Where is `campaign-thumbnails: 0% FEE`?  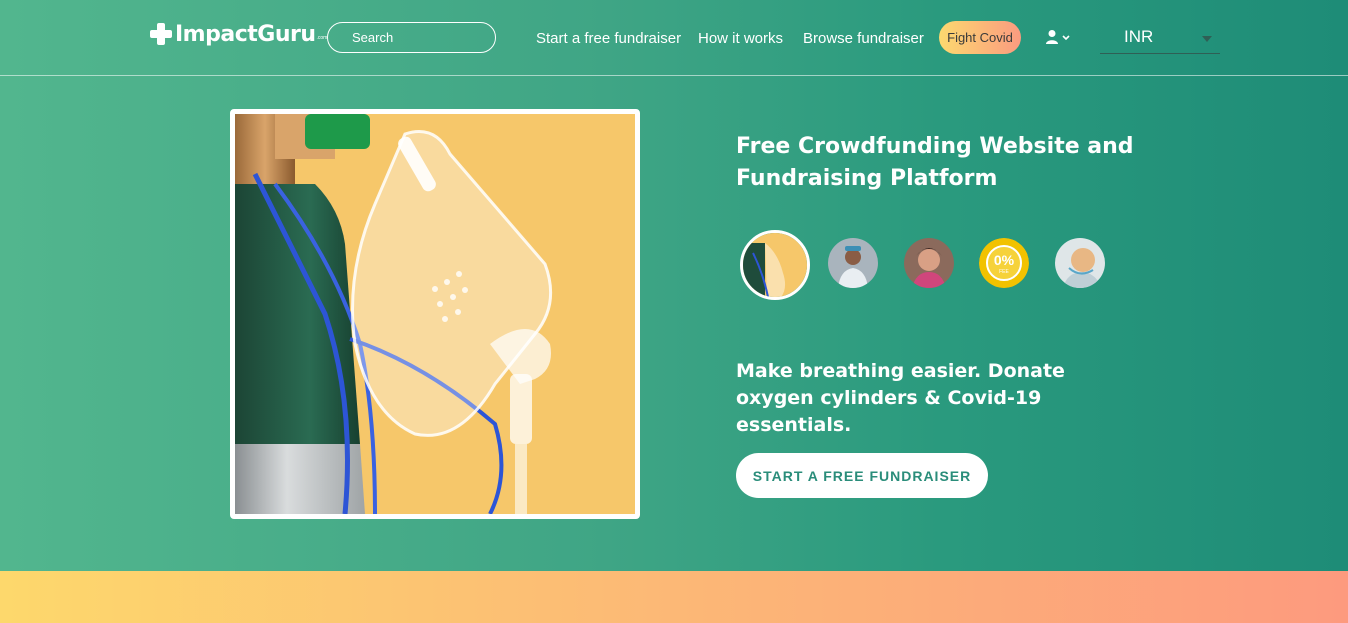 campaign-thumbnails: 0% FEE is located at coordinates (925, 265).